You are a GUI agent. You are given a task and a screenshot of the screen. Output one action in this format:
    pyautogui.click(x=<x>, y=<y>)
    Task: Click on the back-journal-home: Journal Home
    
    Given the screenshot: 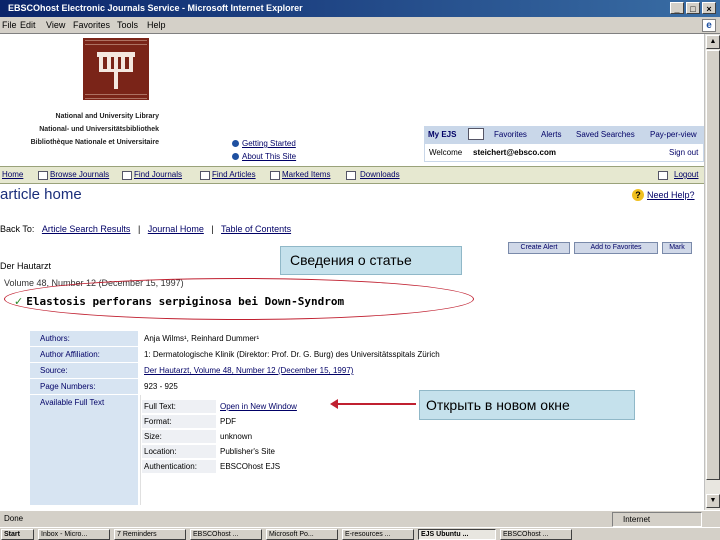 What is the action you would take?
    pyautogui.click(x=176, y=229)
    